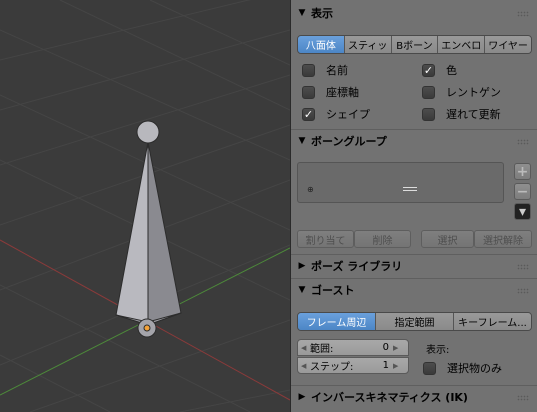 The height and width of the screenshot is (412, 537). I want to click on bone-display-mode-selector: 八面体 スティッ Bボーン エンベロ ワイヤー, so click(414, 44).